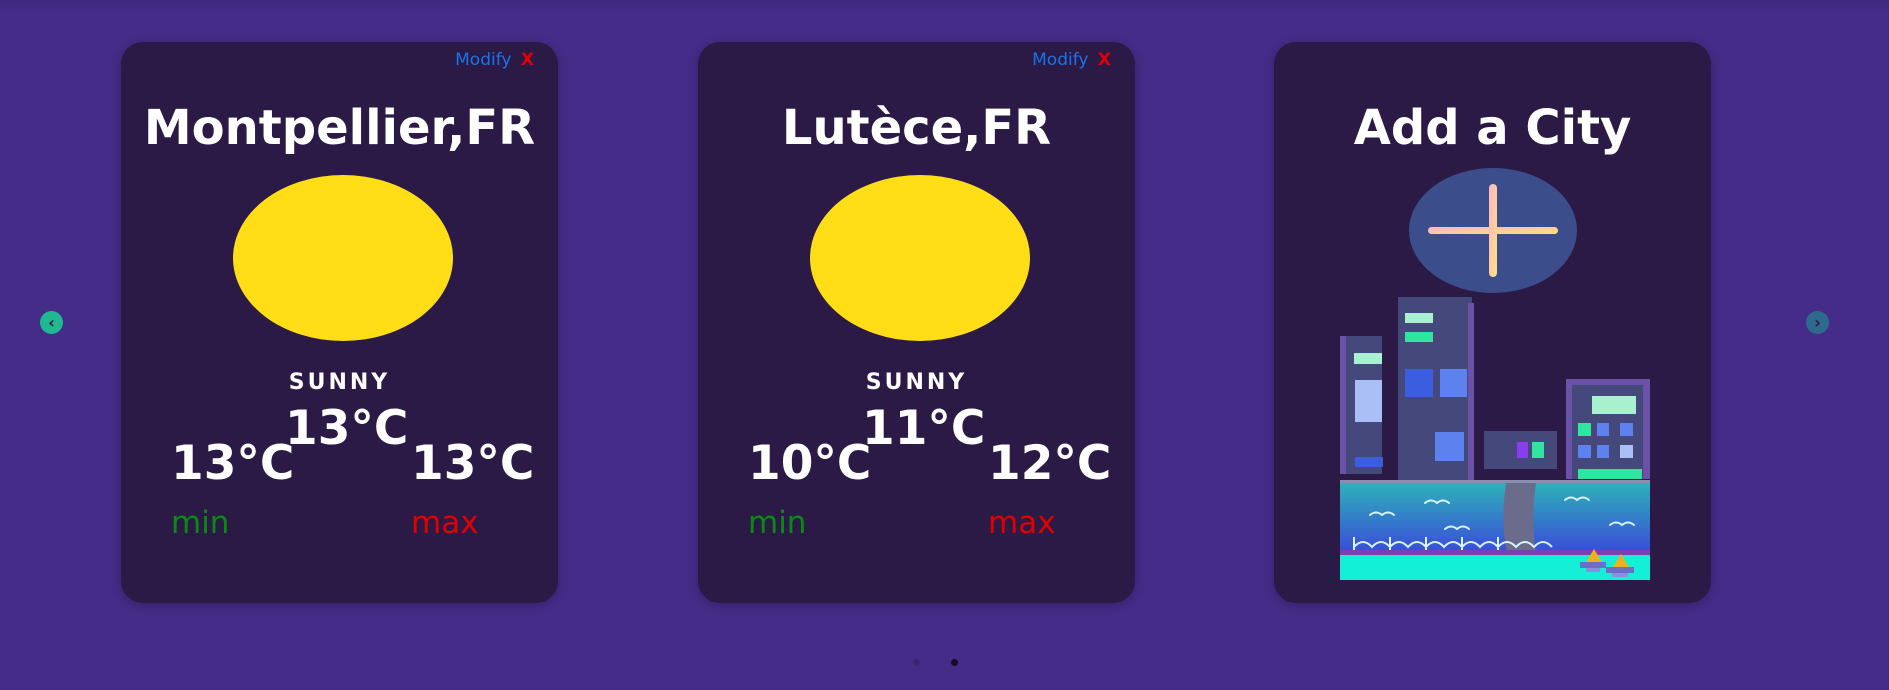 This screenshot has height=690, width=1889. Describe the element at coordinates (954, 662) in the screenshot. I see `pagination-dot-active` at that location.